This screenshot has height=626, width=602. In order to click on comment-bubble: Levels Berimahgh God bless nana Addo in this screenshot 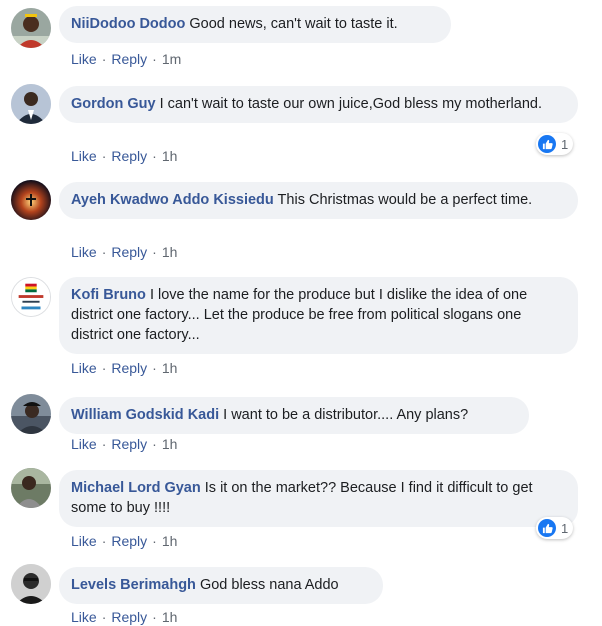, I will do `click(221, 585)`.